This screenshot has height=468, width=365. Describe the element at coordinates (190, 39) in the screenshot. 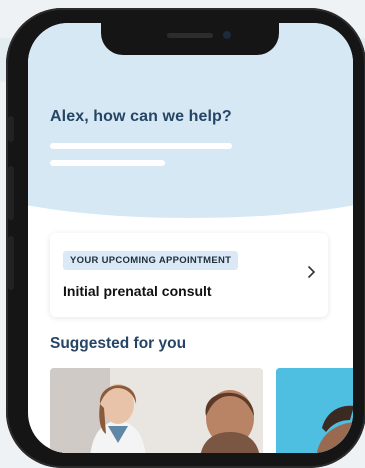

I see `phone-notch` at that location.